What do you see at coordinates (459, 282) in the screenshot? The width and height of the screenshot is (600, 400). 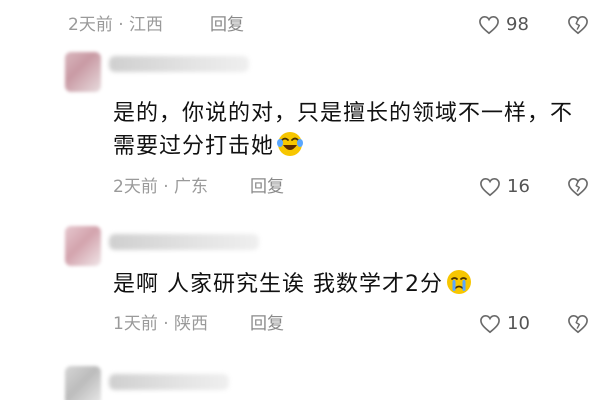 I see `crying-emoji-icon` at bounding box center [459, 282].